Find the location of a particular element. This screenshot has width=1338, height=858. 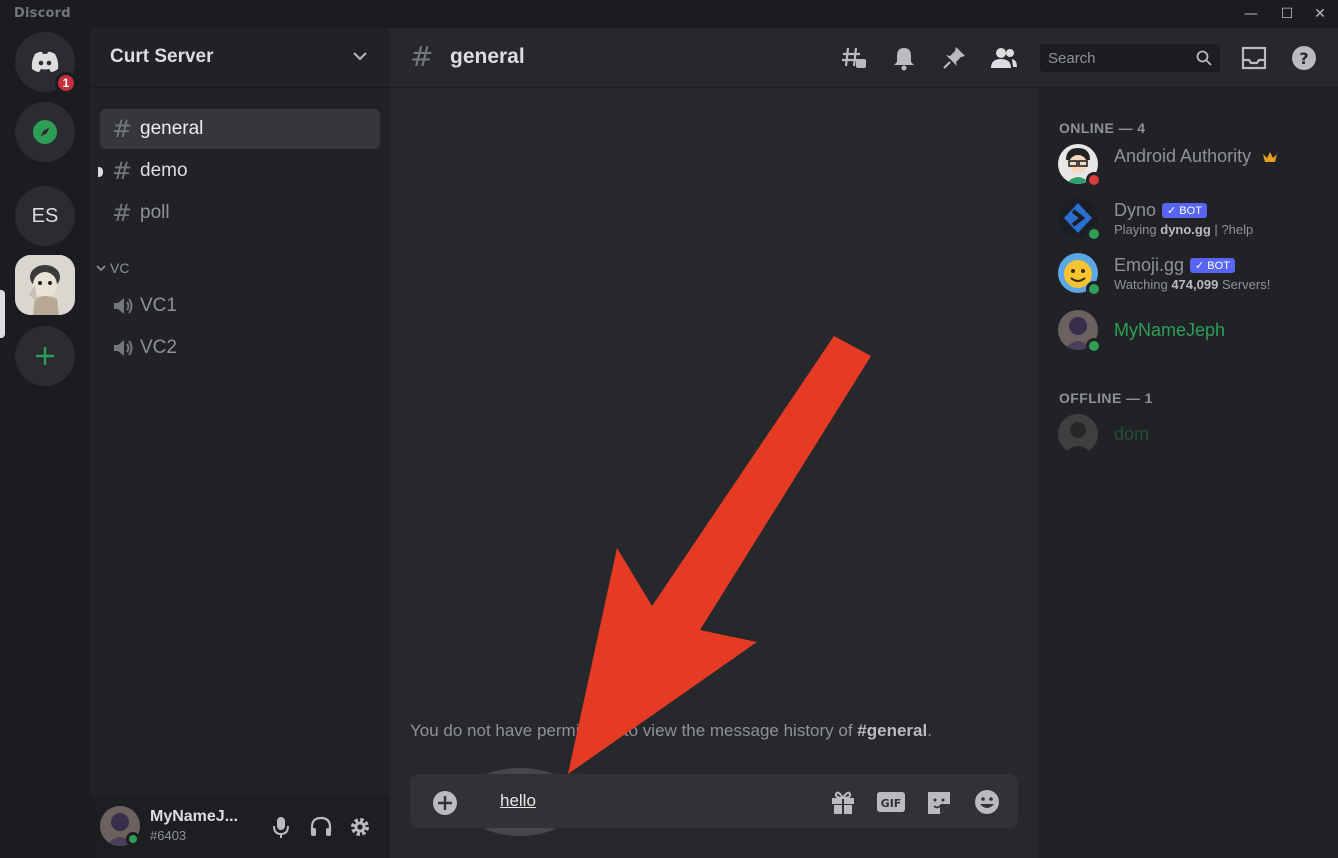

channel-name: VC2 is located at coordinates (158, 347).